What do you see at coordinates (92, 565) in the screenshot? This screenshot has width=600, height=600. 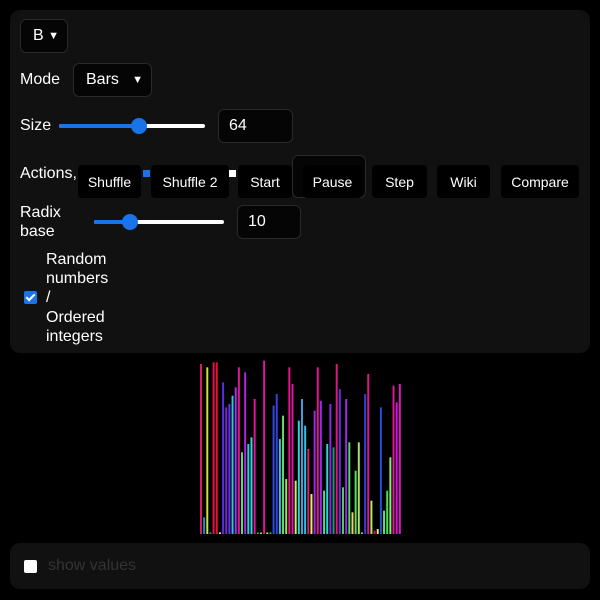 I see `show-values-label: show values` at bounding box center [92, 565].